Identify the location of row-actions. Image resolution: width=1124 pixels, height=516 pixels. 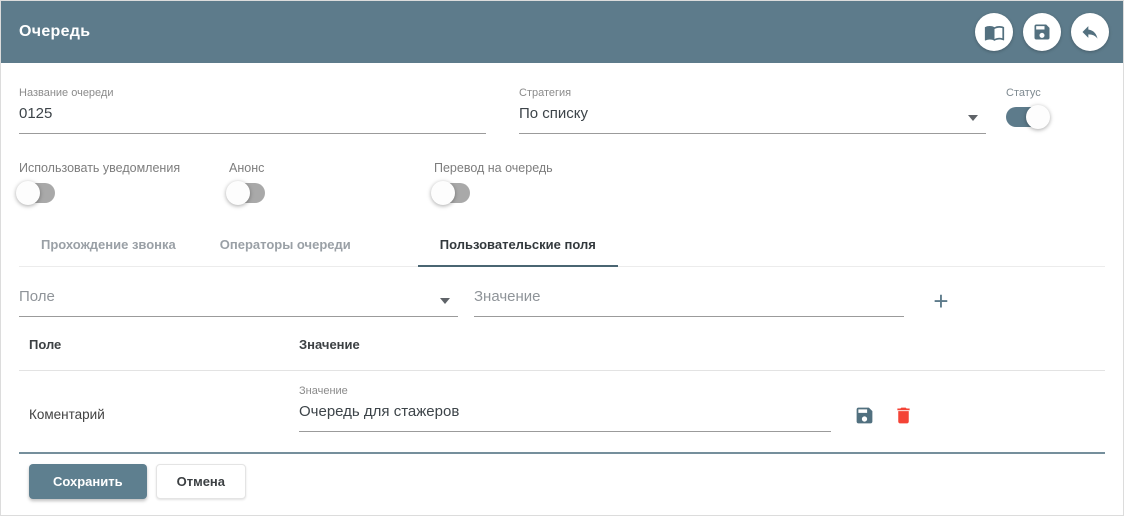
(884, 408).